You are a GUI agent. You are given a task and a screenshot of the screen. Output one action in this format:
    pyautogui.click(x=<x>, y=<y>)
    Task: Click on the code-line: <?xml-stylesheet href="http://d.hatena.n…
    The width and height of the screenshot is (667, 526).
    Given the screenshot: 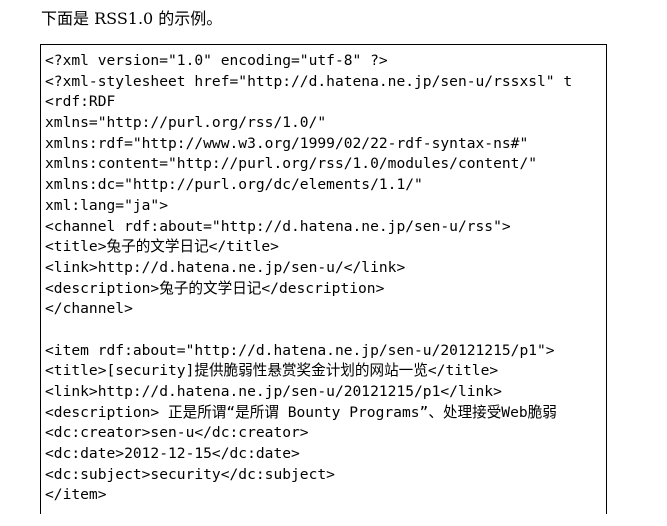 What is the action you would take?
    pyautogui.click(x=309, y=81)
    